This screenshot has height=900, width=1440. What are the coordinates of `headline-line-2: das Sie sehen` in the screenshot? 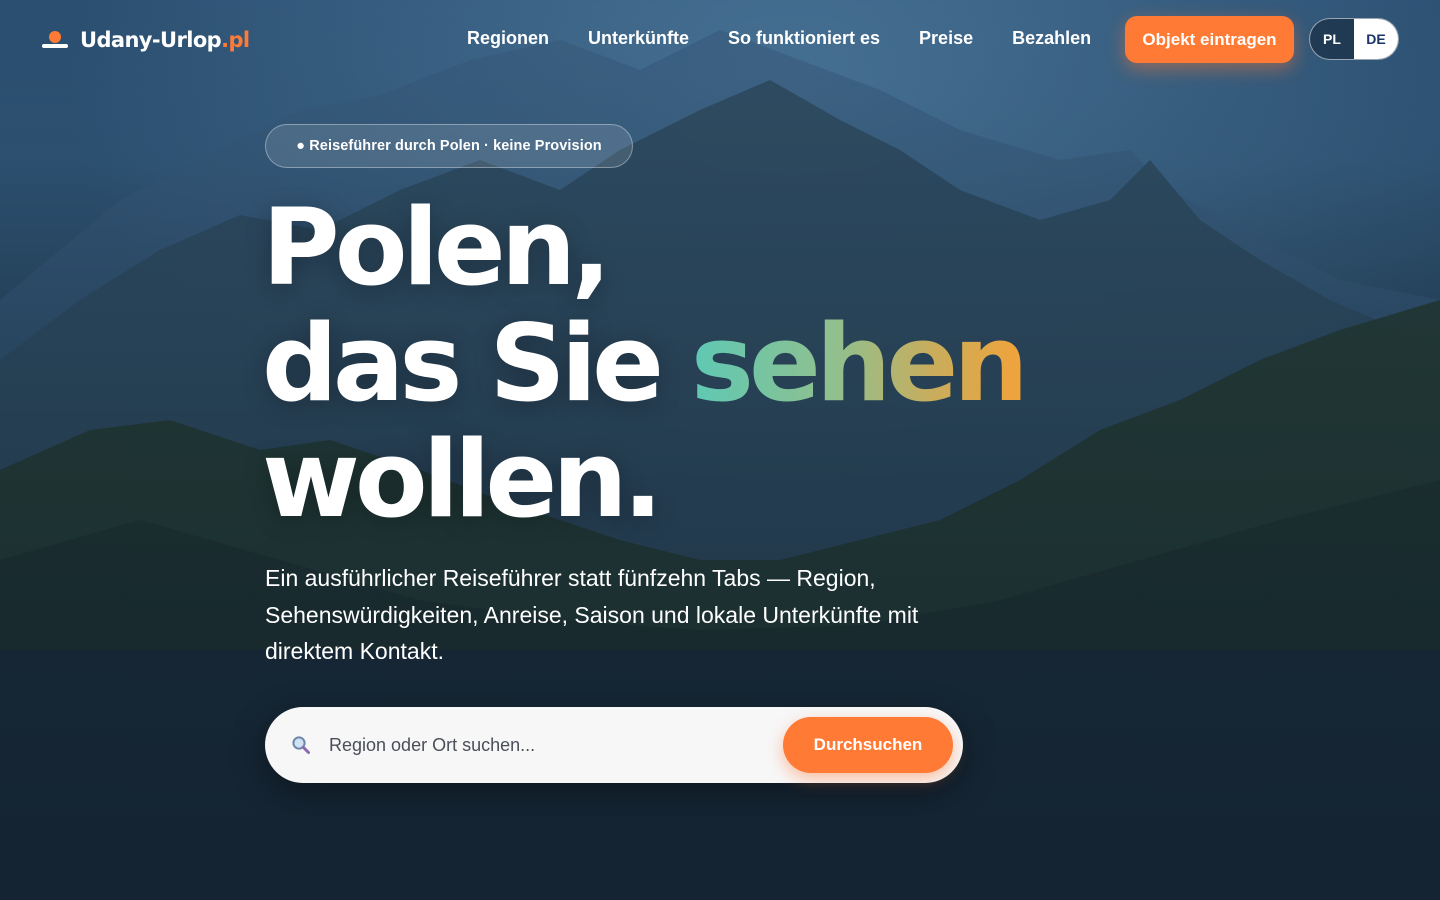 It's located at (712, 364).